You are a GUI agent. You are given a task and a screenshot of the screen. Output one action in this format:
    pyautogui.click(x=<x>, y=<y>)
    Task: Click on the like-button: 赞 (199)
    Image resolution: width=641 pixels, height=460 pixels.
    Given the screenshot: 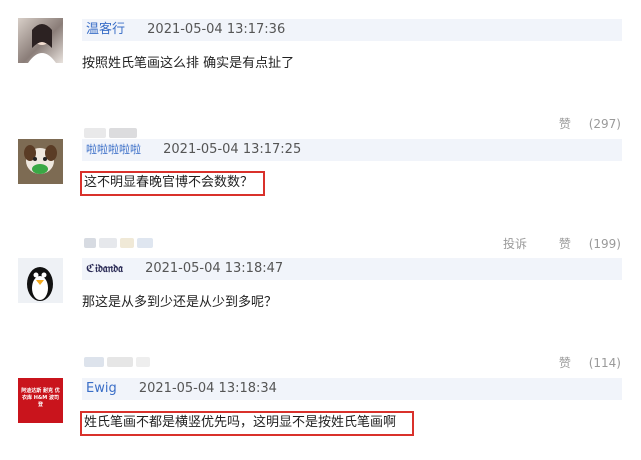 What is the action you would take?
    pyautogui.click(x=583, y=244)
    